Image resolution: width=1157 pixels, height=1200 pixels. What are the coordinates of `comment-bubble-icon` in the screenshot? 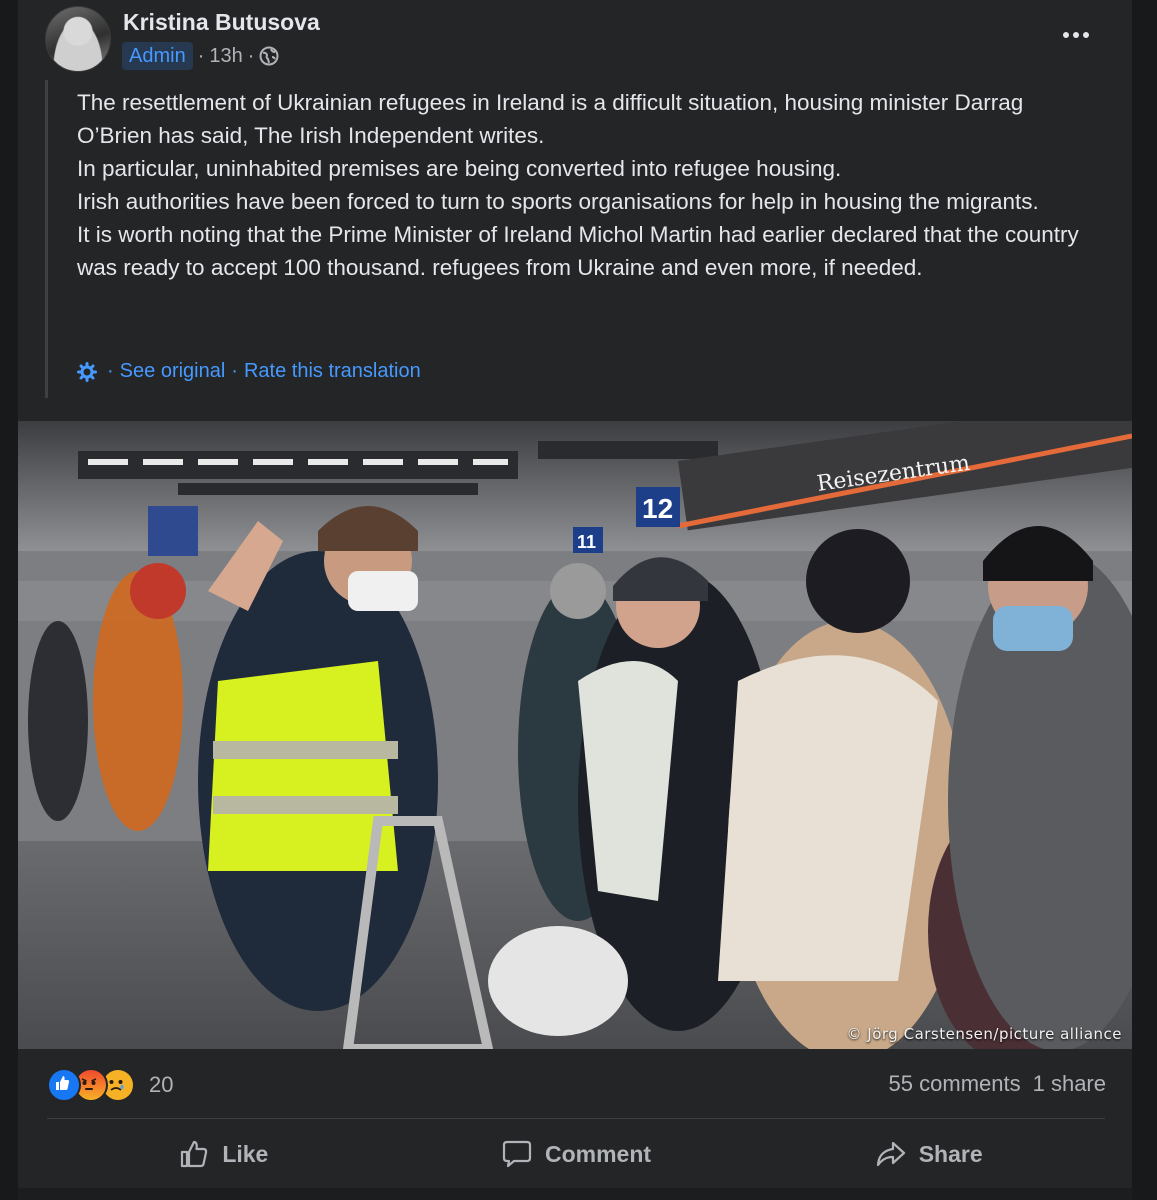 It's located at (517, 1154).